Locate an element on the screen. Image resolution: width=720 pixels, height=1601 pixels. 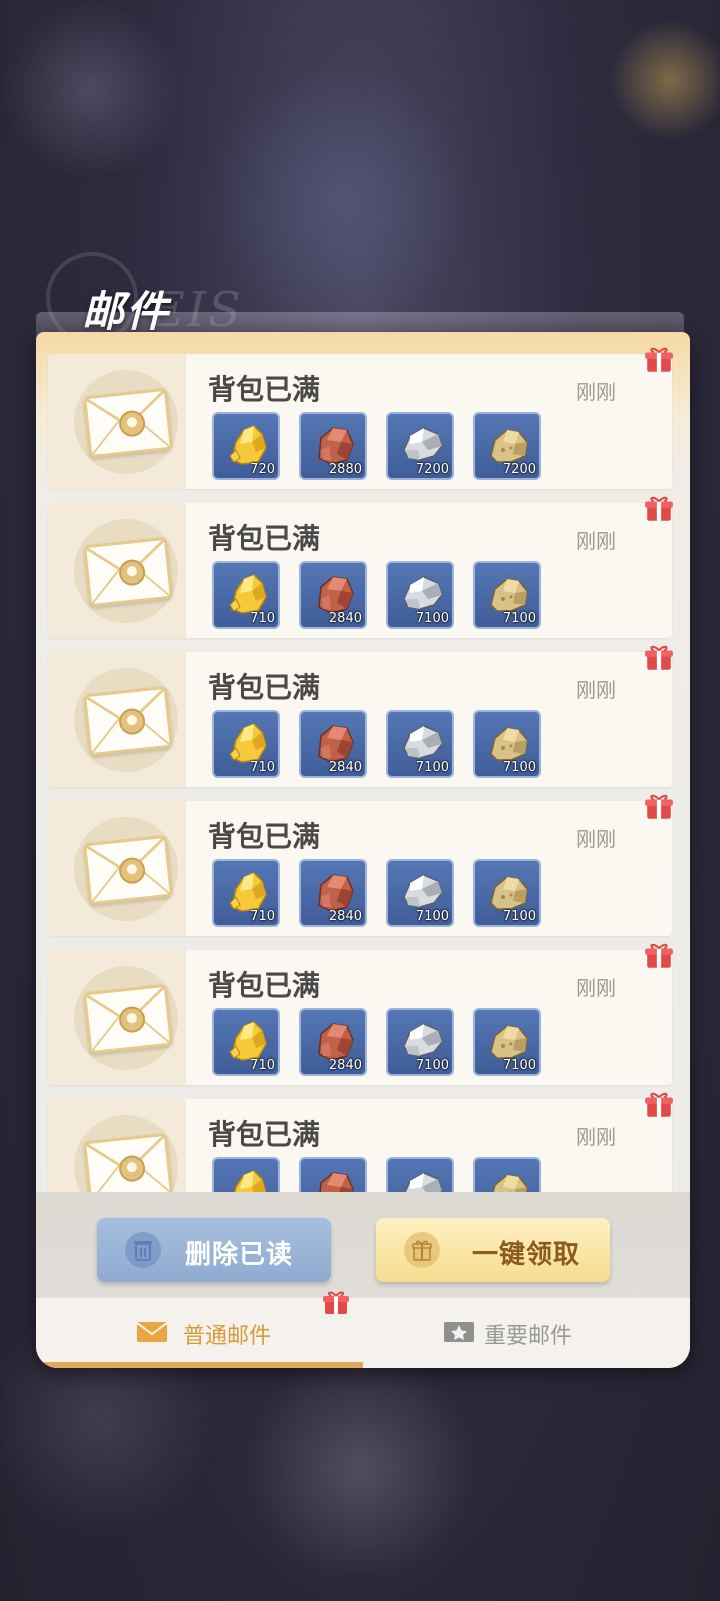
copper-ore-item: 2880 is located at coordinates (333, 446).